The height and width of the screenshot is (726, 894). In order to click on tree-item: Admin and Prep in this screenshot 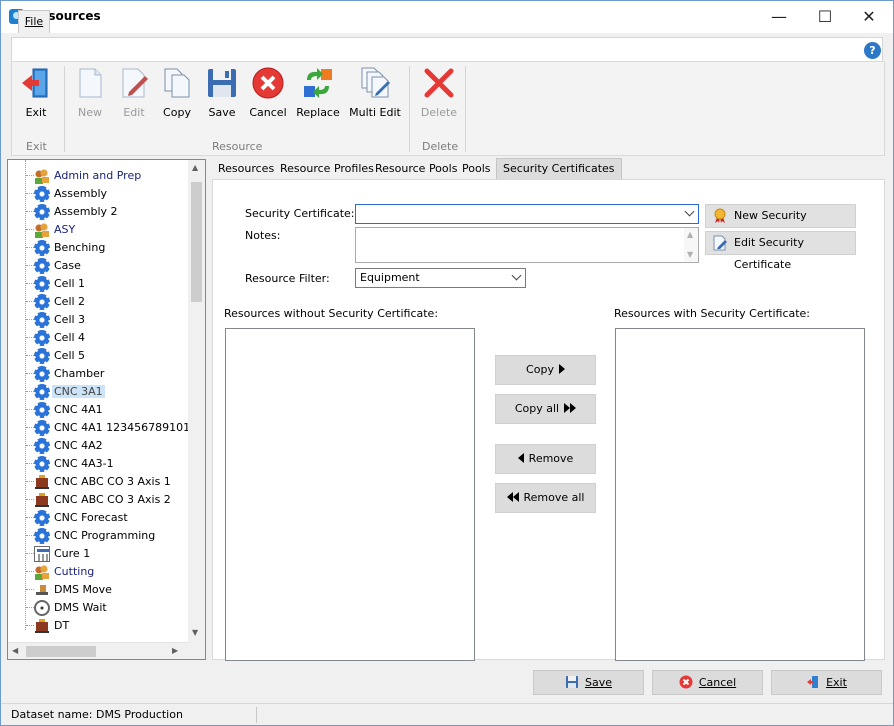, I will do `click(98, 176)`.